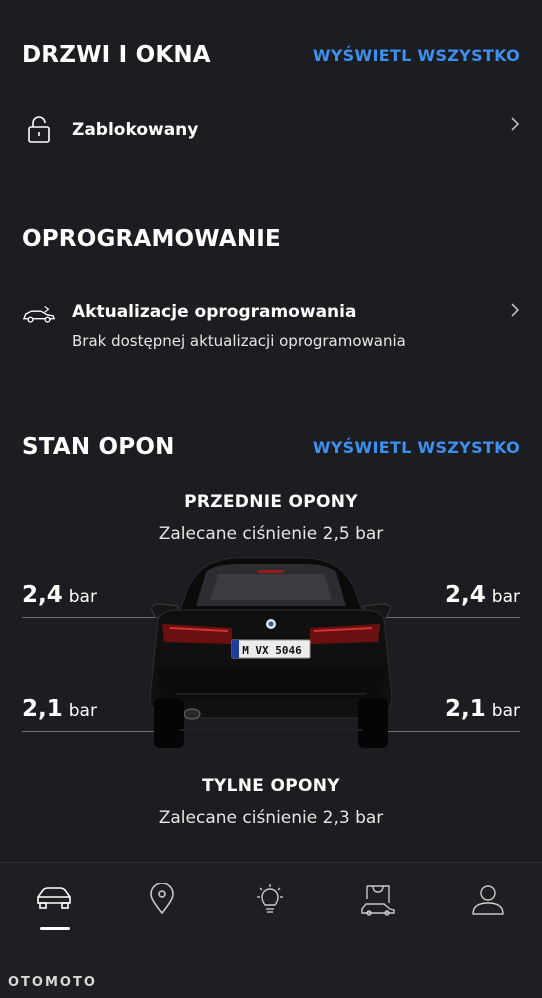 This screenshot has height=998, width=542. What do you see at coordinates (162, 899) in the screenshot?
I see `location-pin-icon` at bounding box center [162, 899].